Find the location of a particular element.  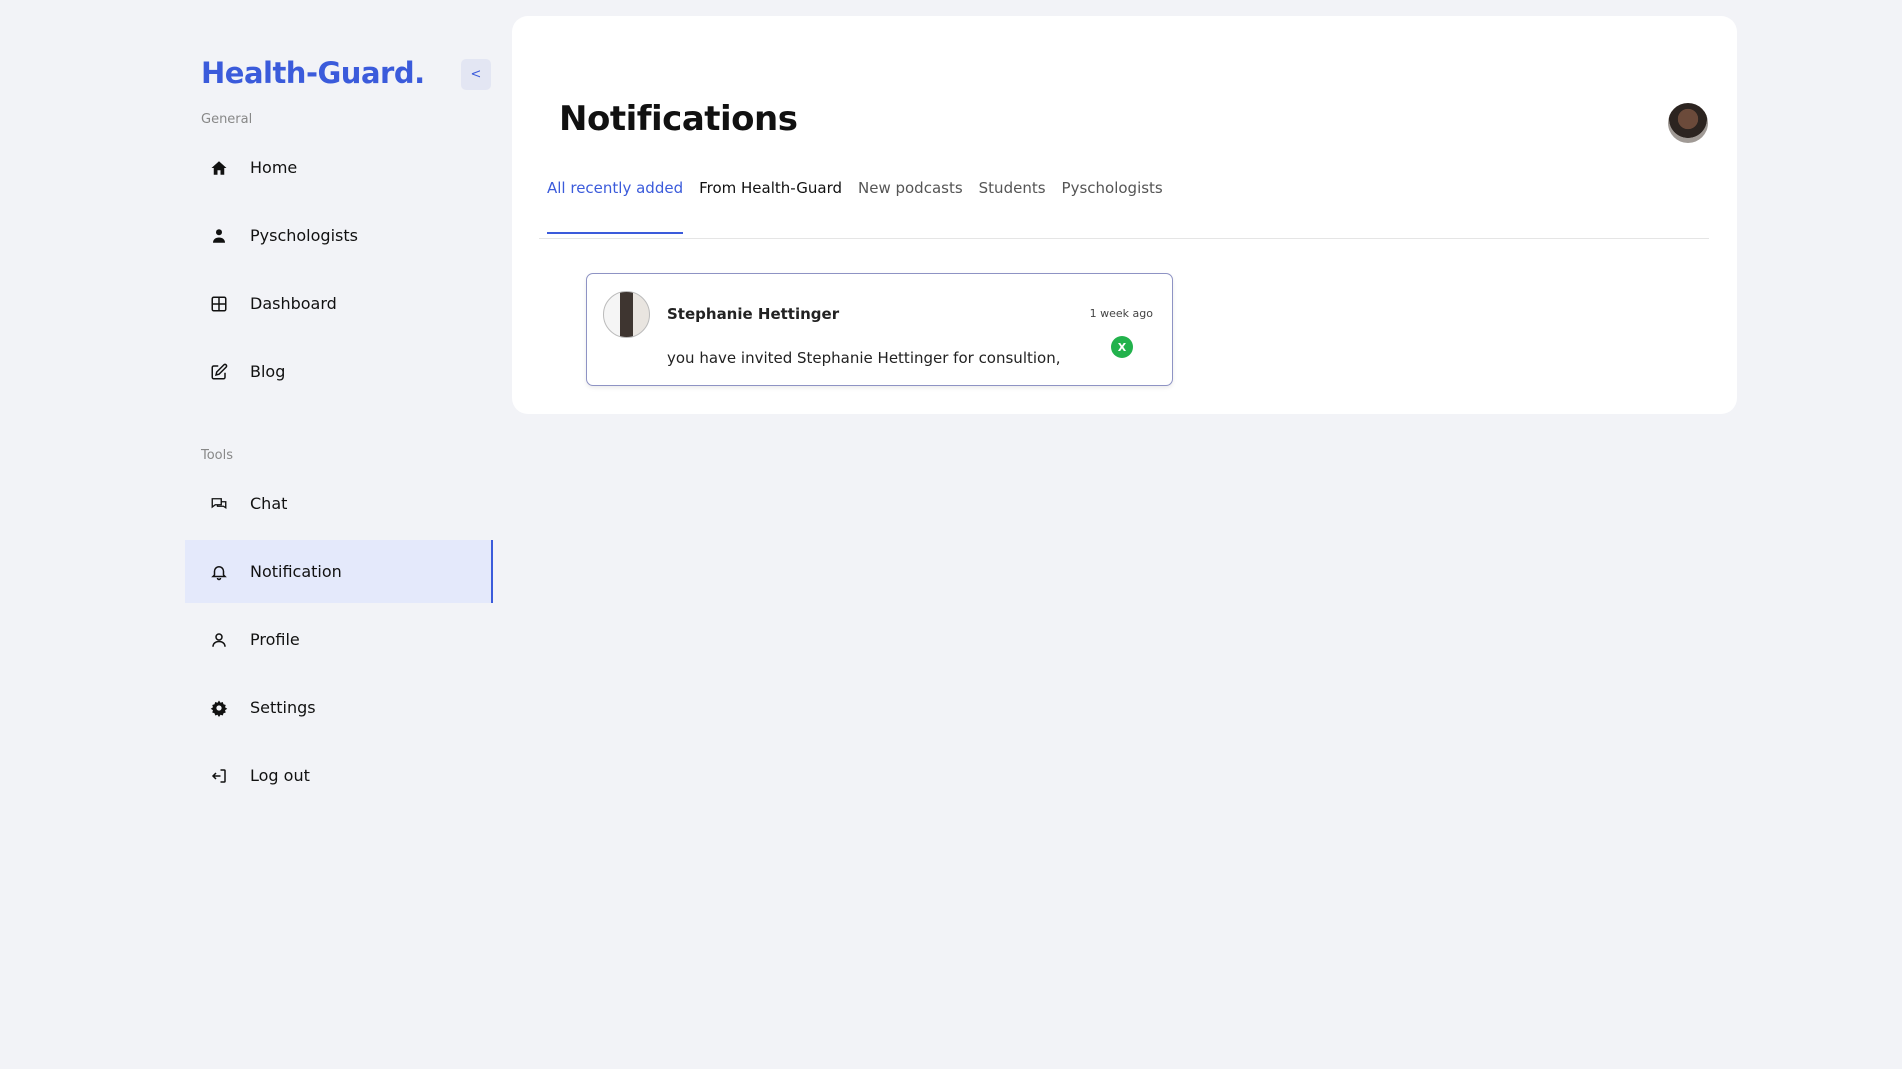

tab-new-podcasts: New podcasts is located at coordinates (910, 205).